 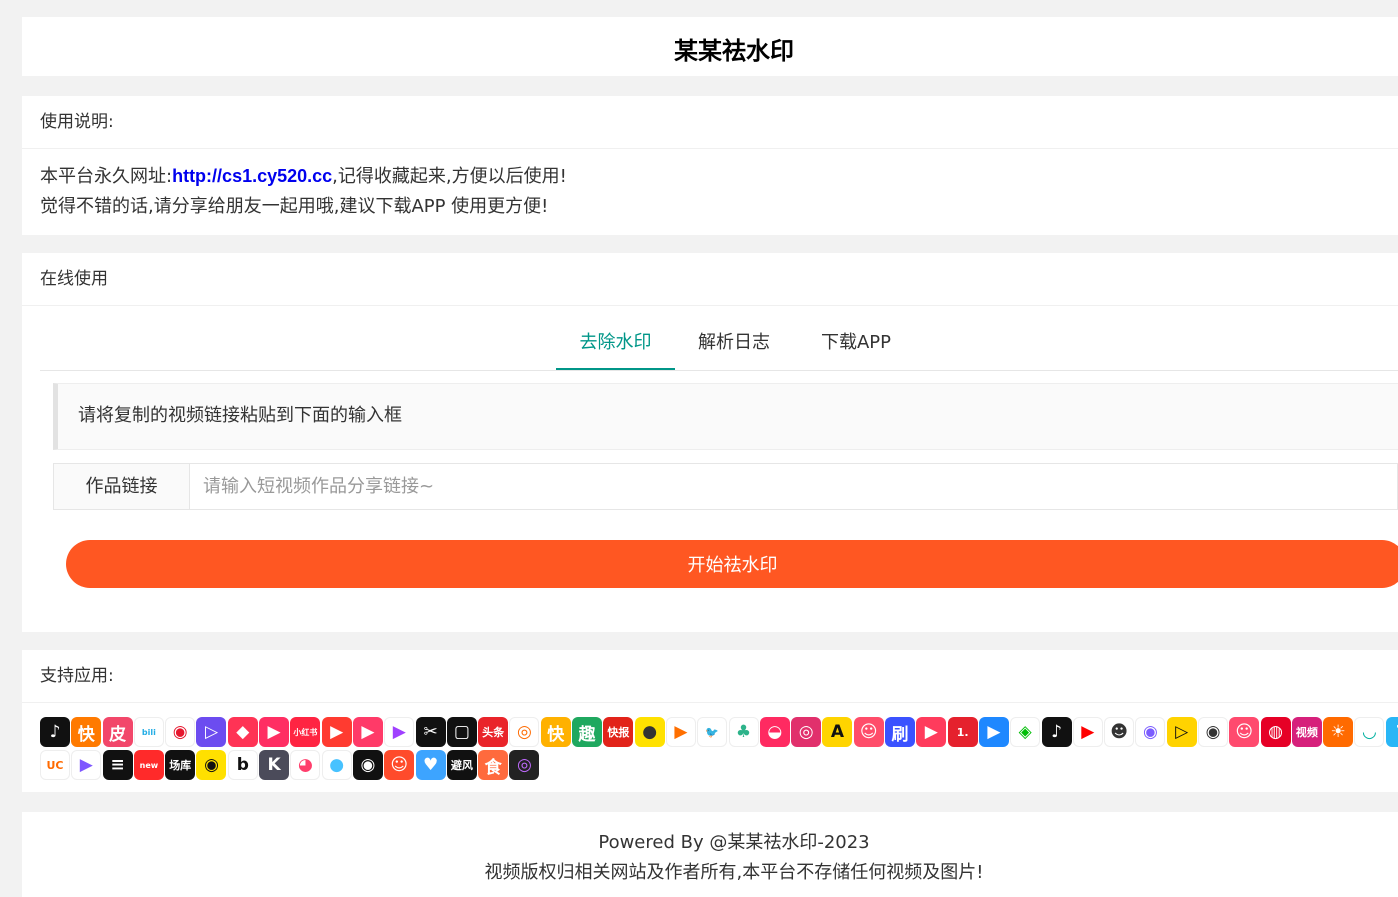 I want to click on weishi2-icon: ▶, so click(x=399, y=732).